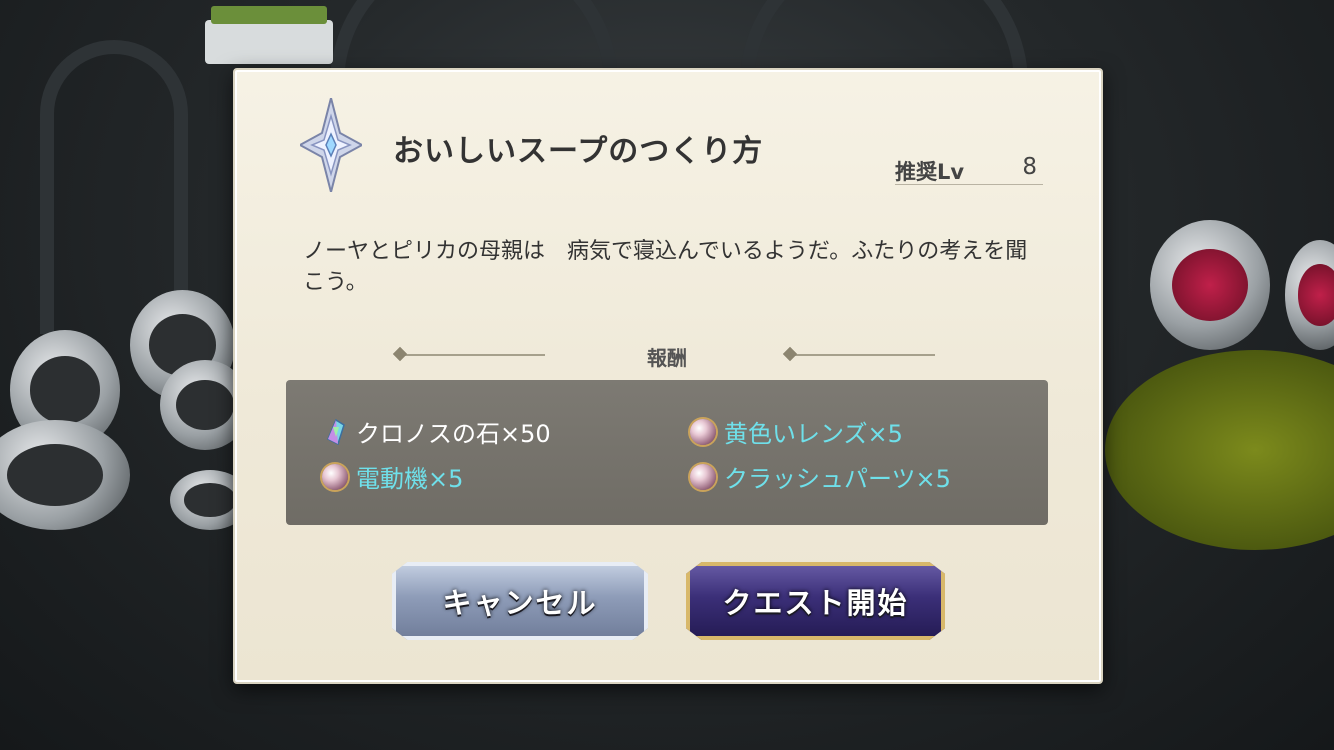 This screenshot has width=1334, height=750. I want to click on reward-item: クラッシュパーツ×5, so click(820, 476).